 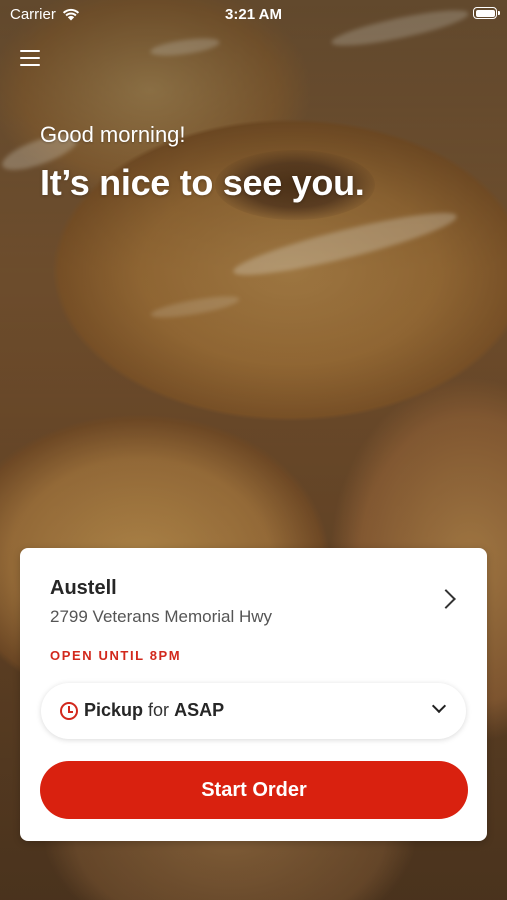 What do you see at coordinates (113, 134) in the screenshot?
I see `greeting-text: Good morning!` at bounding box center [113, 134].